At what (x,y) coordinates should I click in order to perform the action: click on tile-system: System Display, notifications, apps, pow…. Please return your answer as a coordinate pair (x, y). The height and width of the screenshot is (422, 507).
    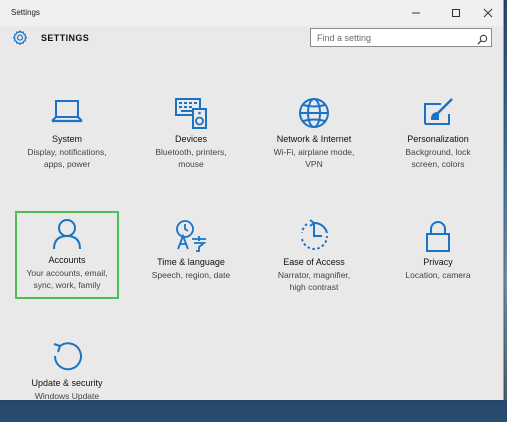
    Looking at the image, I should click on (67, 134).